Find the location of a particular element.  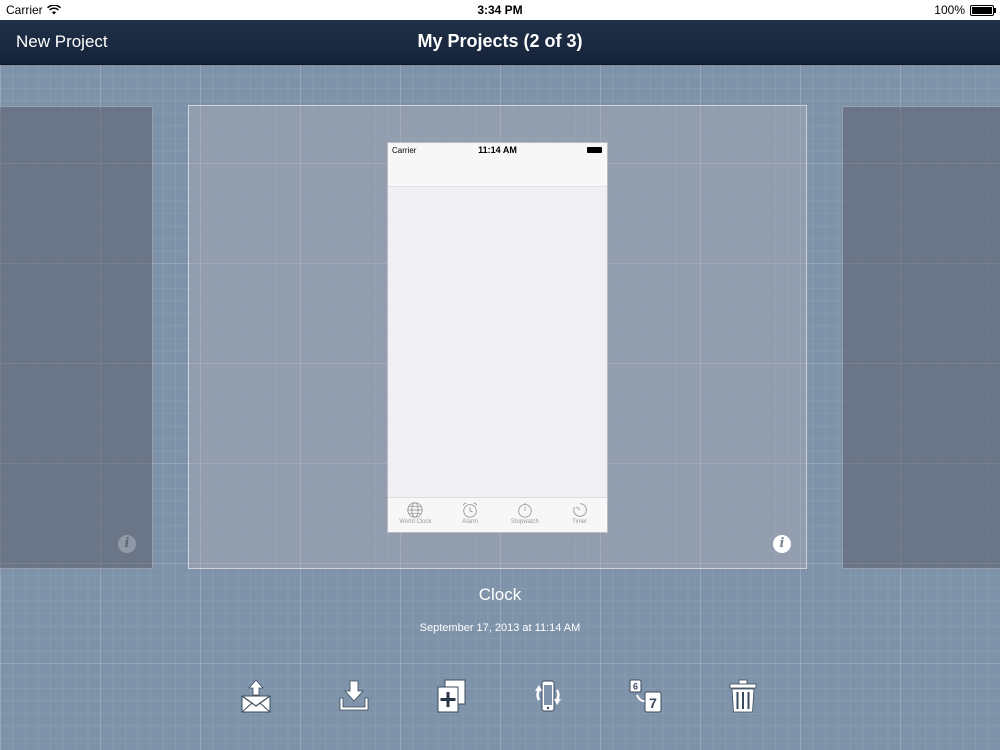

phone-rotate-icon is located at coordinates (548, 696).